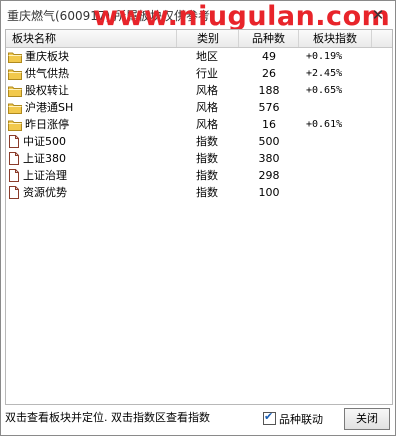 Image resolution: width=396 pixels, height=436 pixels. I want to click on check-icon: ✔, so click(269, 416).